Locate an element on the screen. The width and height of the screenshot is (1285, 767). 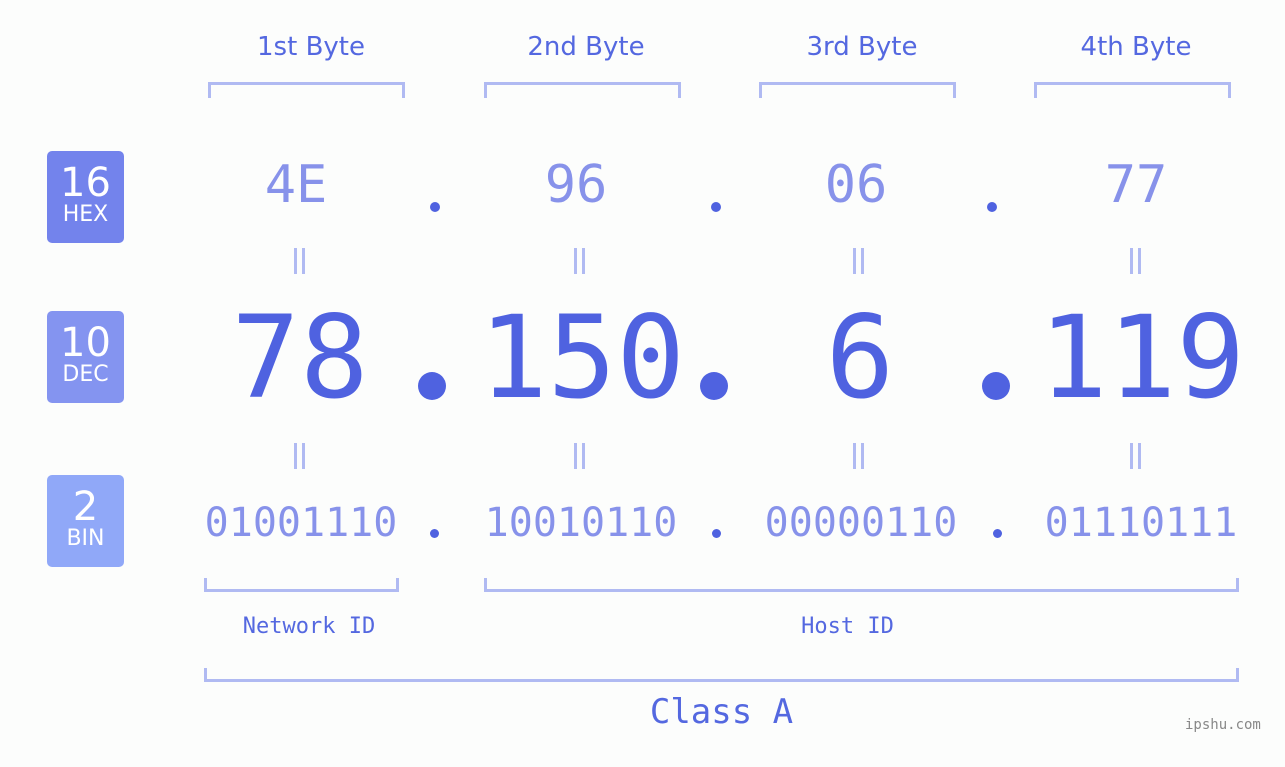
dec-byte-3: 6 is located at coordinates (860, 357).